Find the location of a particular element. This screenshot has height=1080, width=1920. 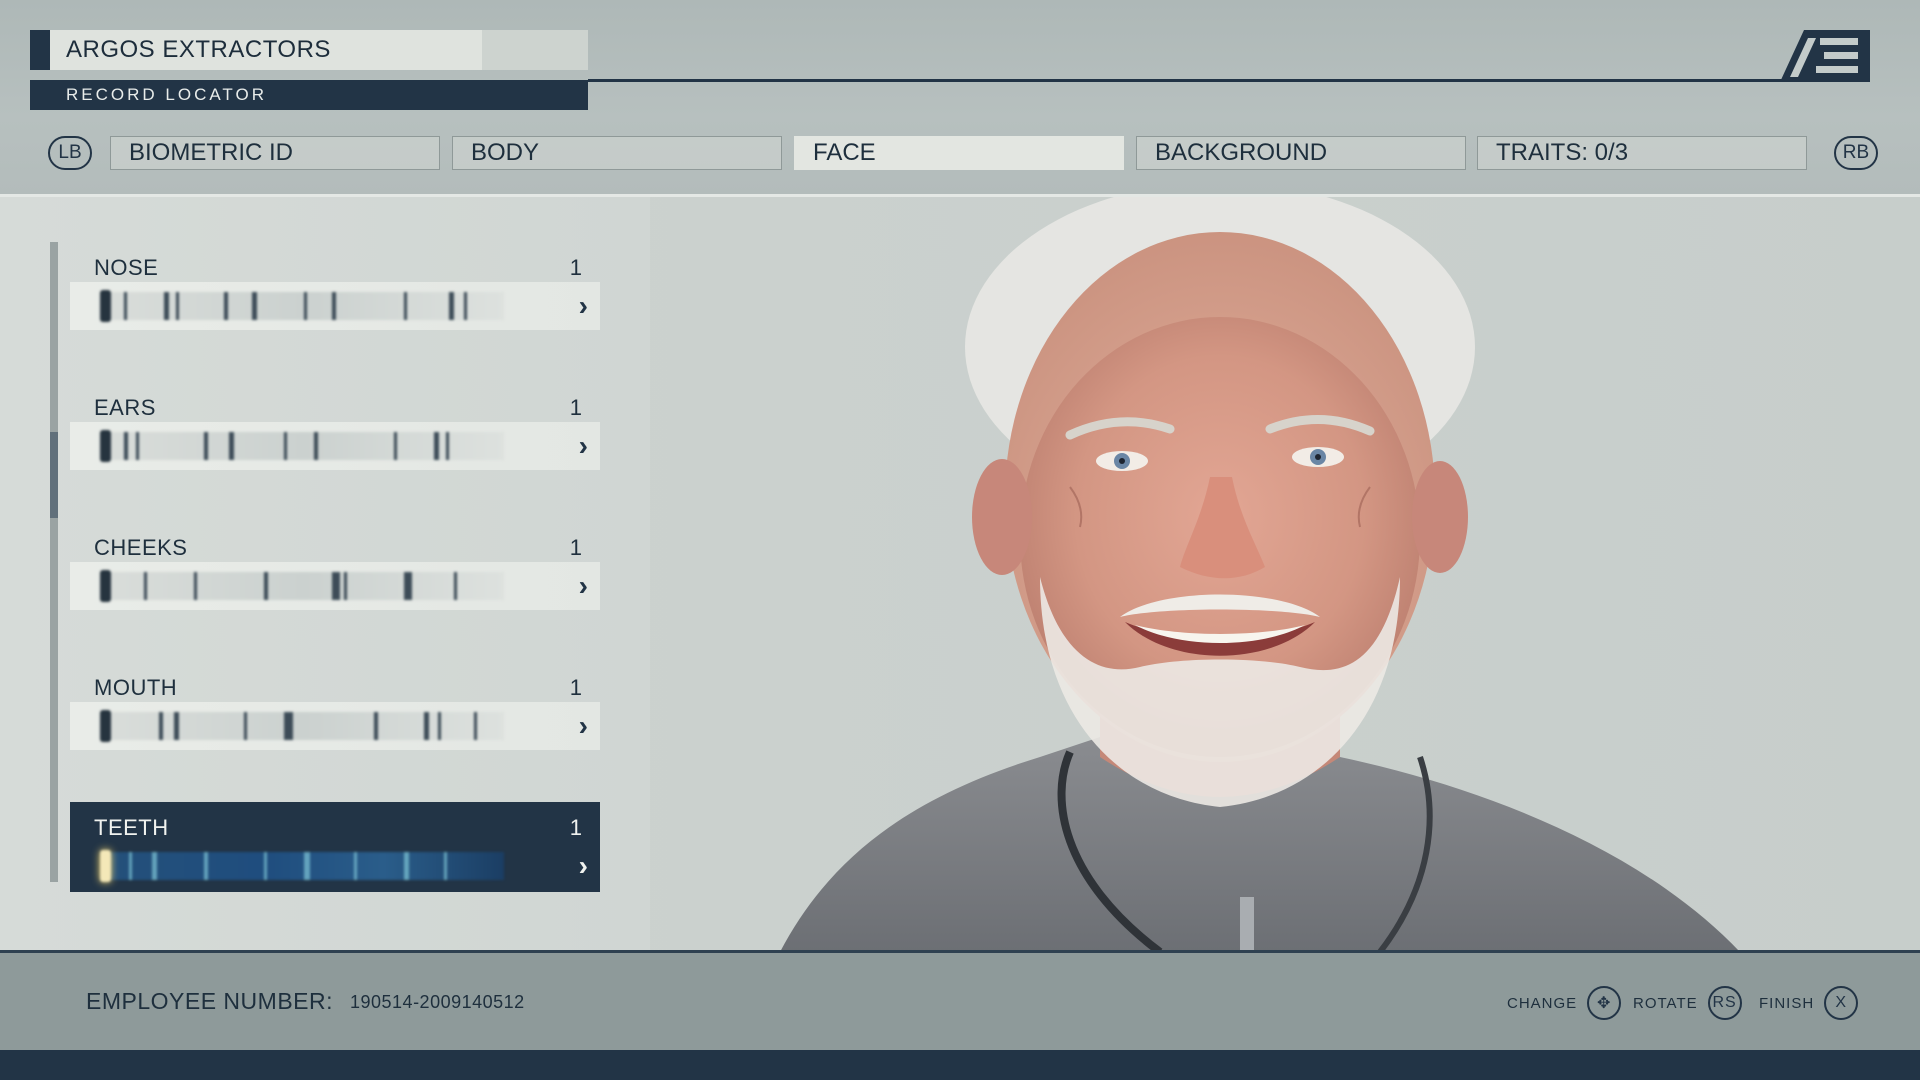

tab-traits: TRAITS: 0/3 is located at coordinates (1642, 153).